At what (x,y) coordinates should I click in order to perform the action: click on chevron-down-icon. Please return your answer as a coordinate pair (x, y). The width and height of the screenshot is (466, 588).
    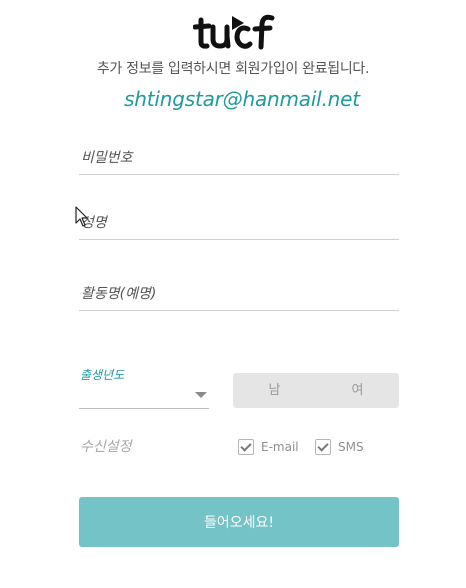
    Looking at the image, I should click on (201, 395).